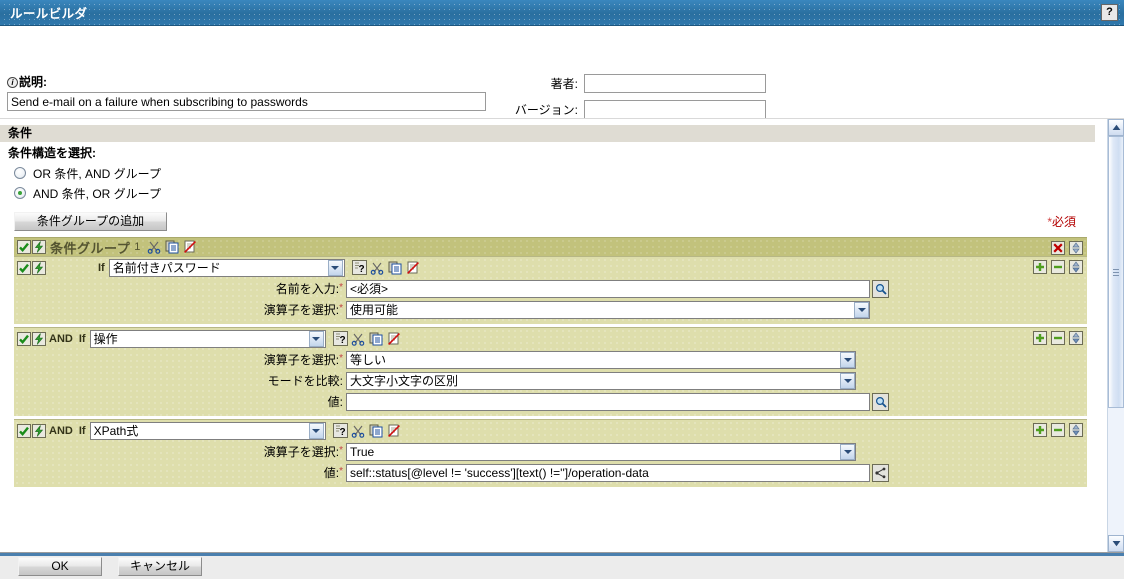 This screenshot has width=1124, height=583. What do you see at coordinates (1066, 247) in the screenshot?
I see `group-right-controls` at bounding box center [1066, 247].